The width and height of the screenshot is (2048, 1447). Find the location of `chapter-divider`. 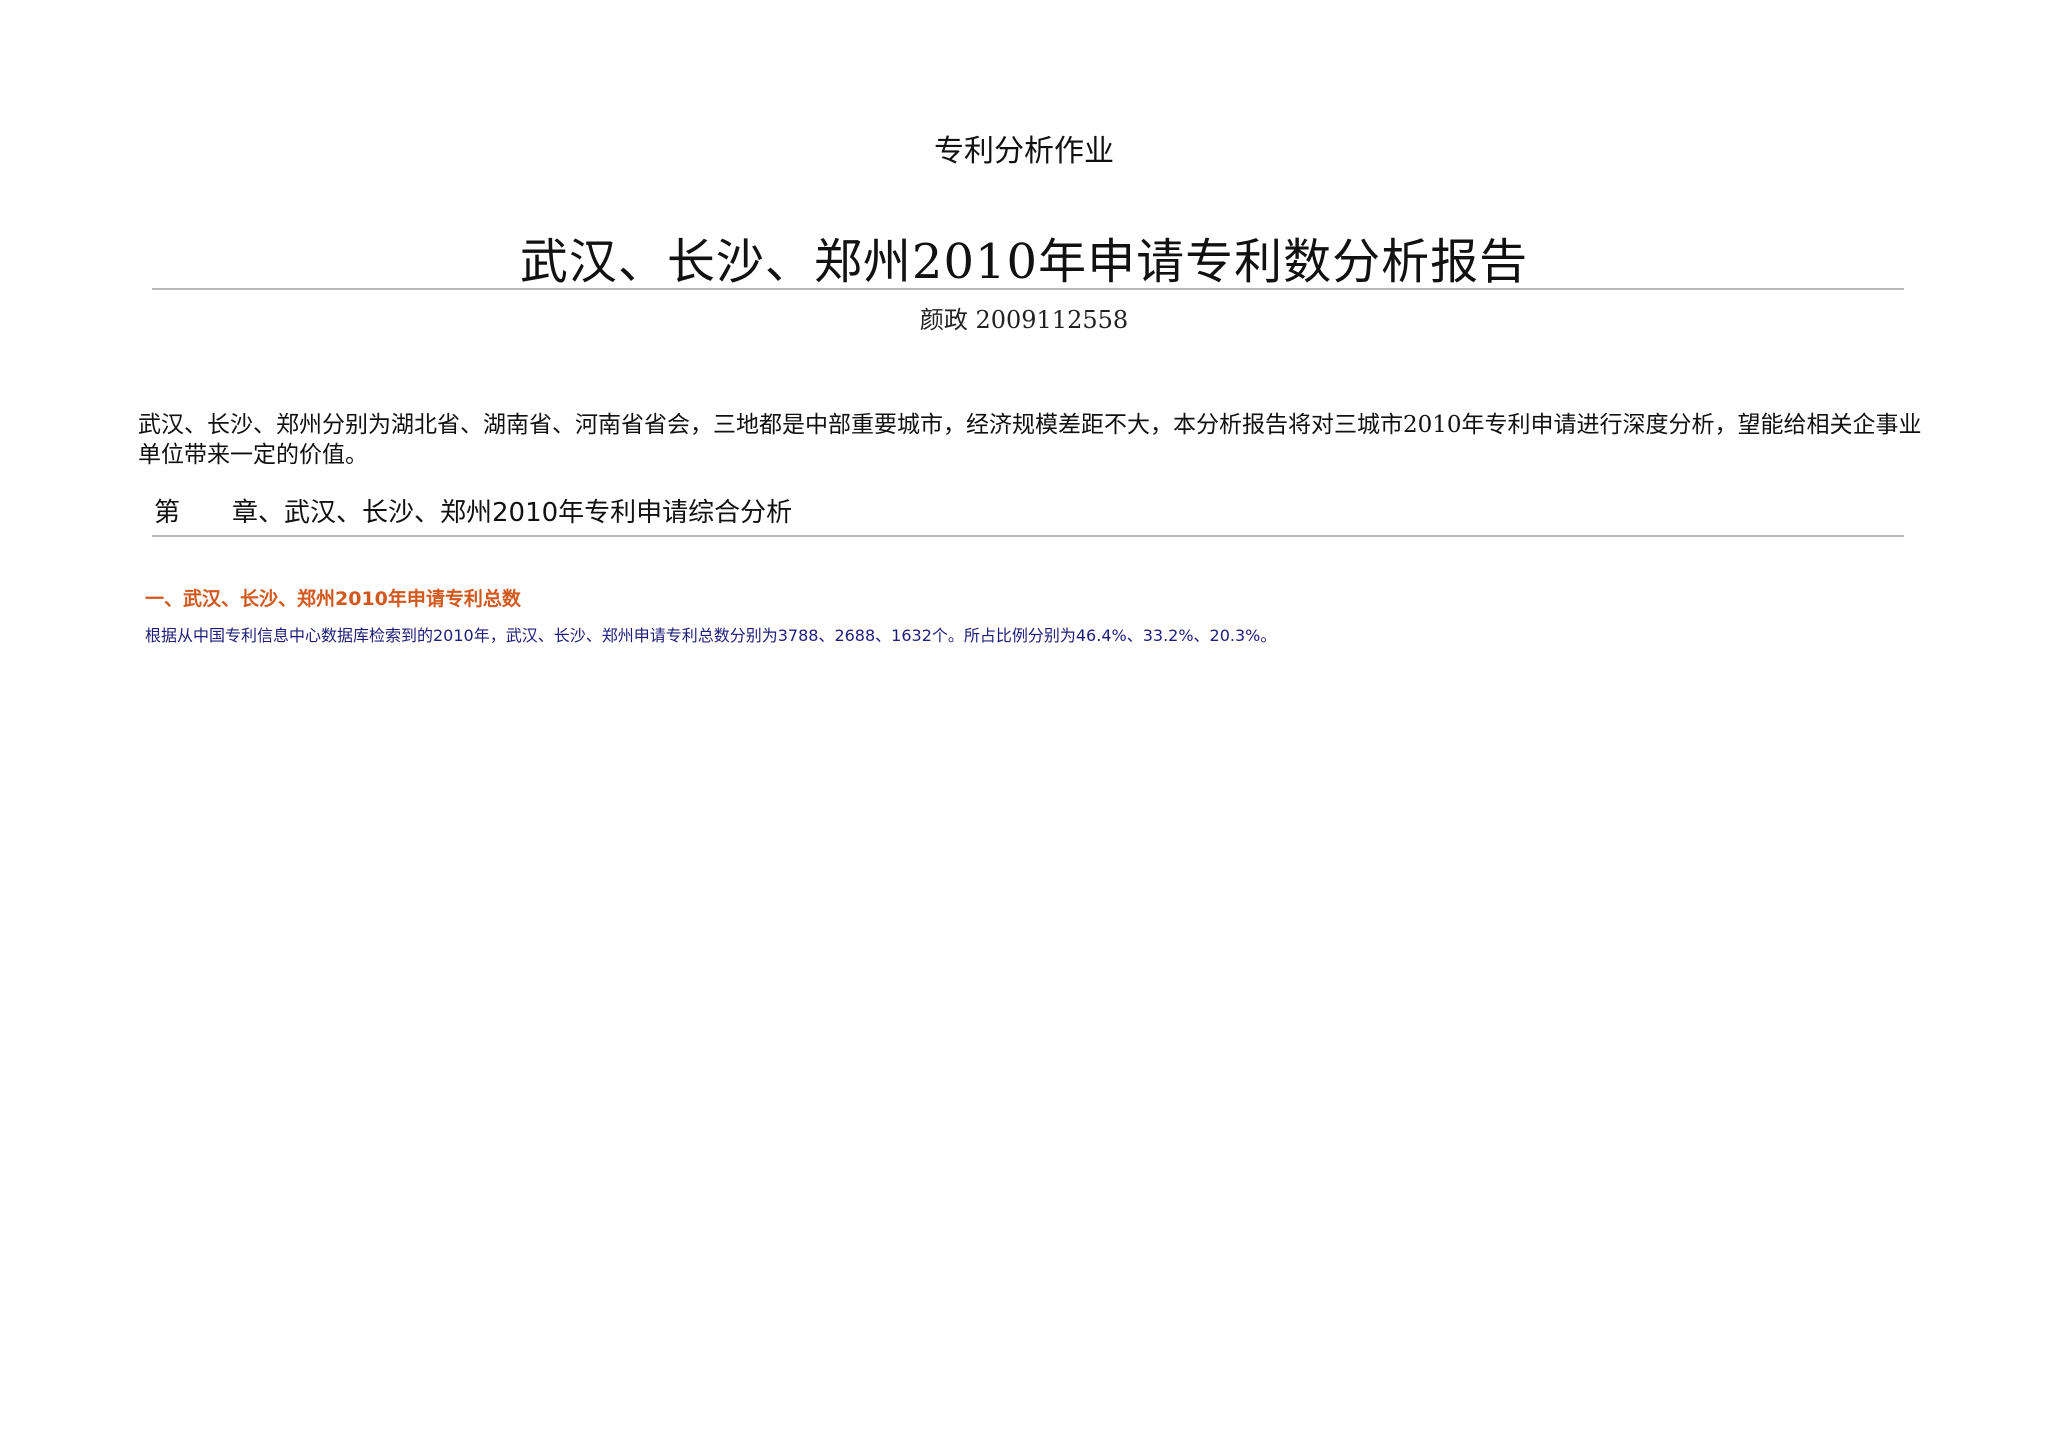

chapter-divider is located at coordinates (1028, 536).